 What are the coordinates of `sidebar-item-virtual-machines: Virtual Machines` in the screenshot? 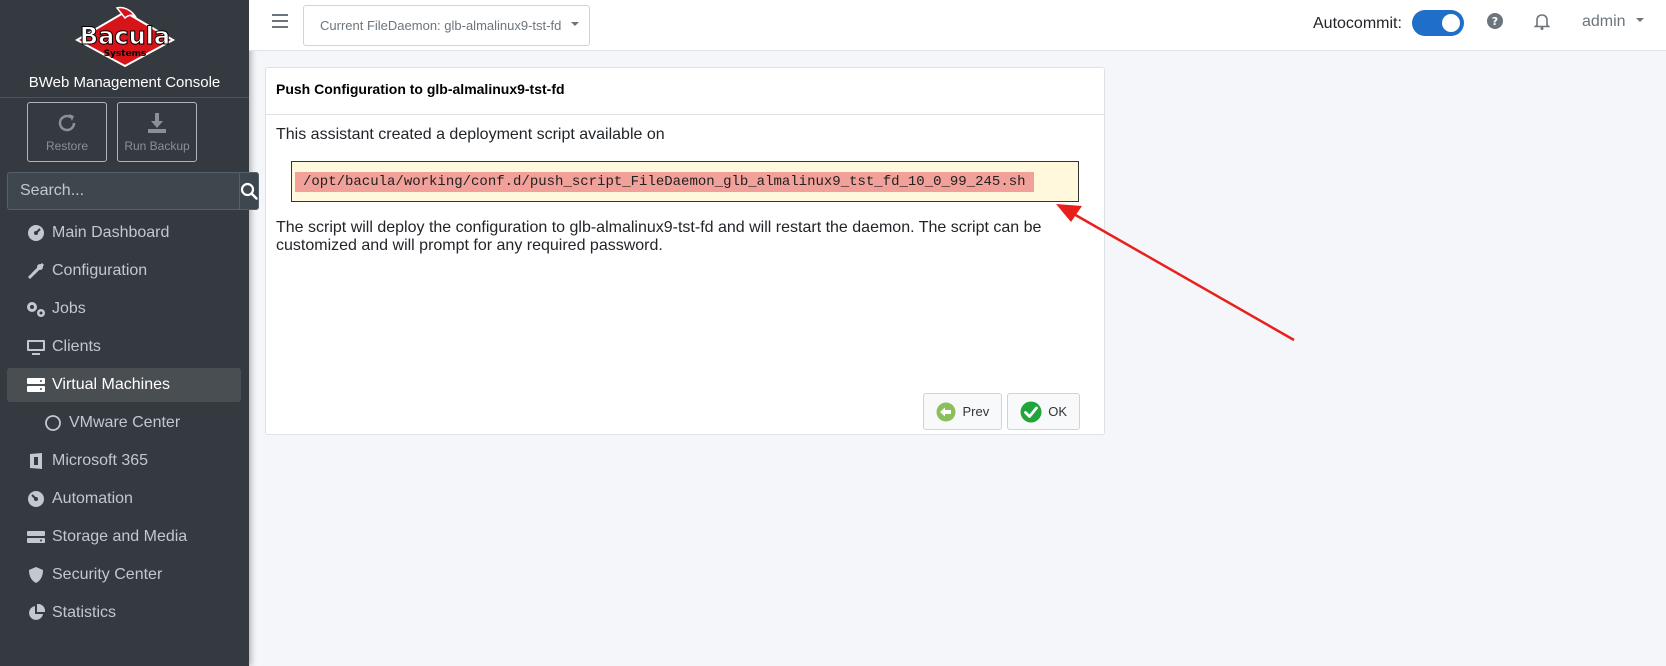 It's located at (124, 385).